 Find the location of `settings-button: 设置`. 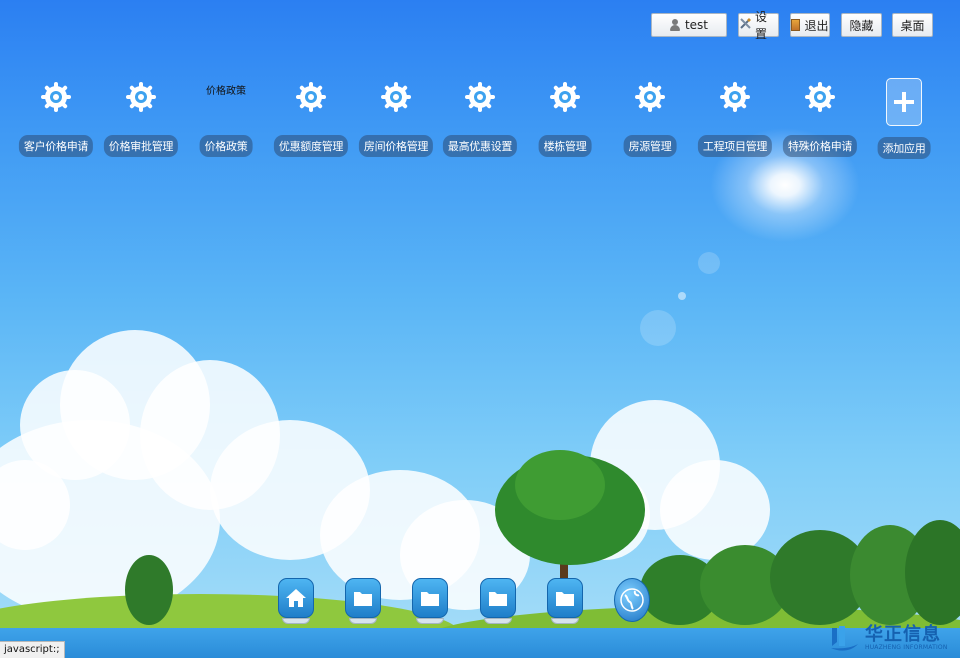

settings-button: 设置 is located at coordinates (758, 25).